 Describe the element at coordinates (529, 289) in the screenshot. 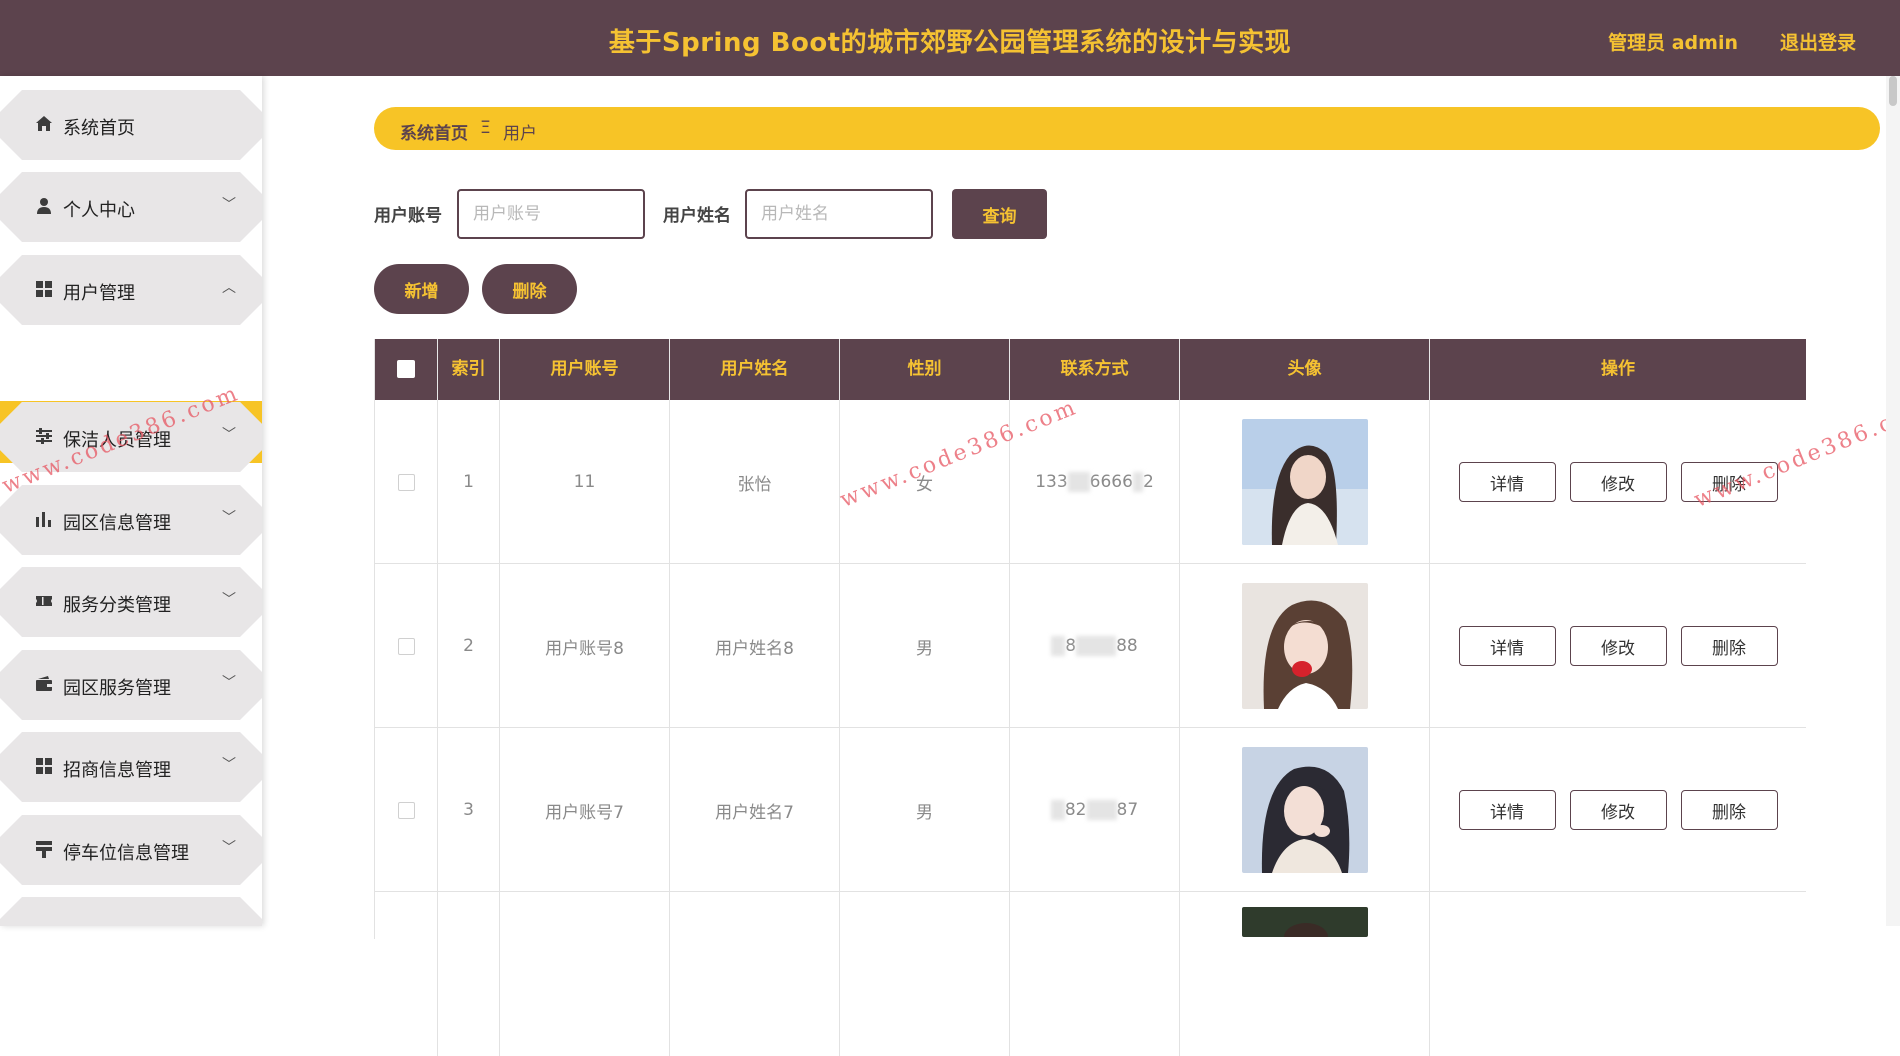

I see `batch-delete-button: 删除` at that location.